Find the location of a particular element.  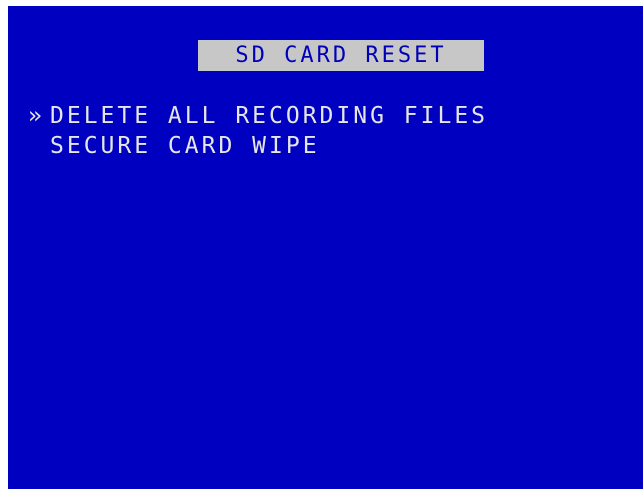

title-bar: SD CARD RESET is located at coordinates (341, 55).